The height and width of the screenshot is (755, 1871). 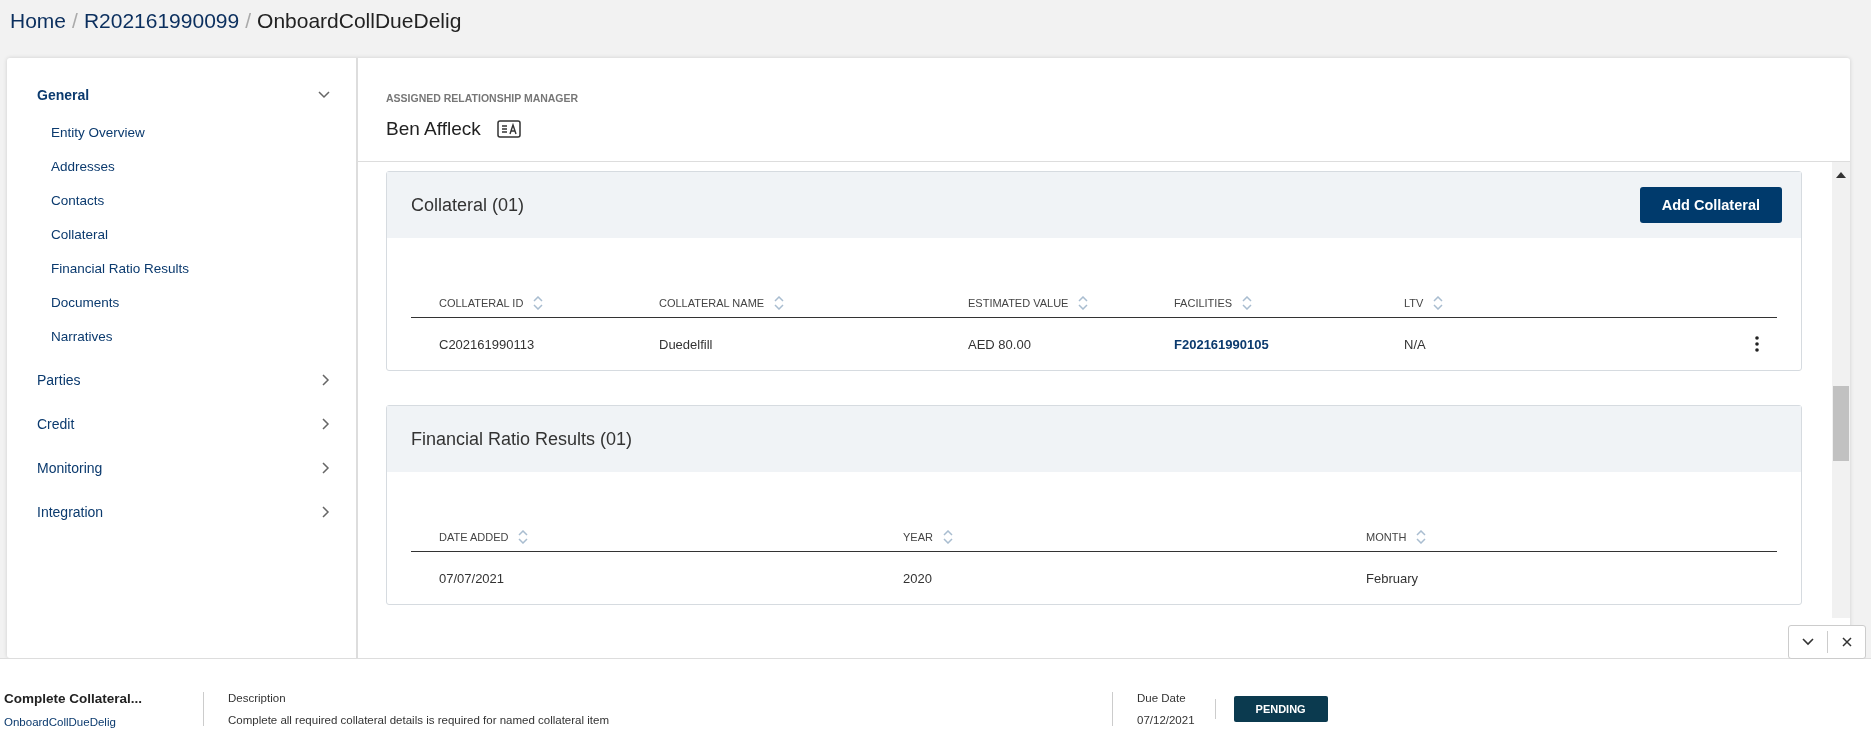 I want to click on table-cell: 07/07/2021, so click(x=472, y=578).